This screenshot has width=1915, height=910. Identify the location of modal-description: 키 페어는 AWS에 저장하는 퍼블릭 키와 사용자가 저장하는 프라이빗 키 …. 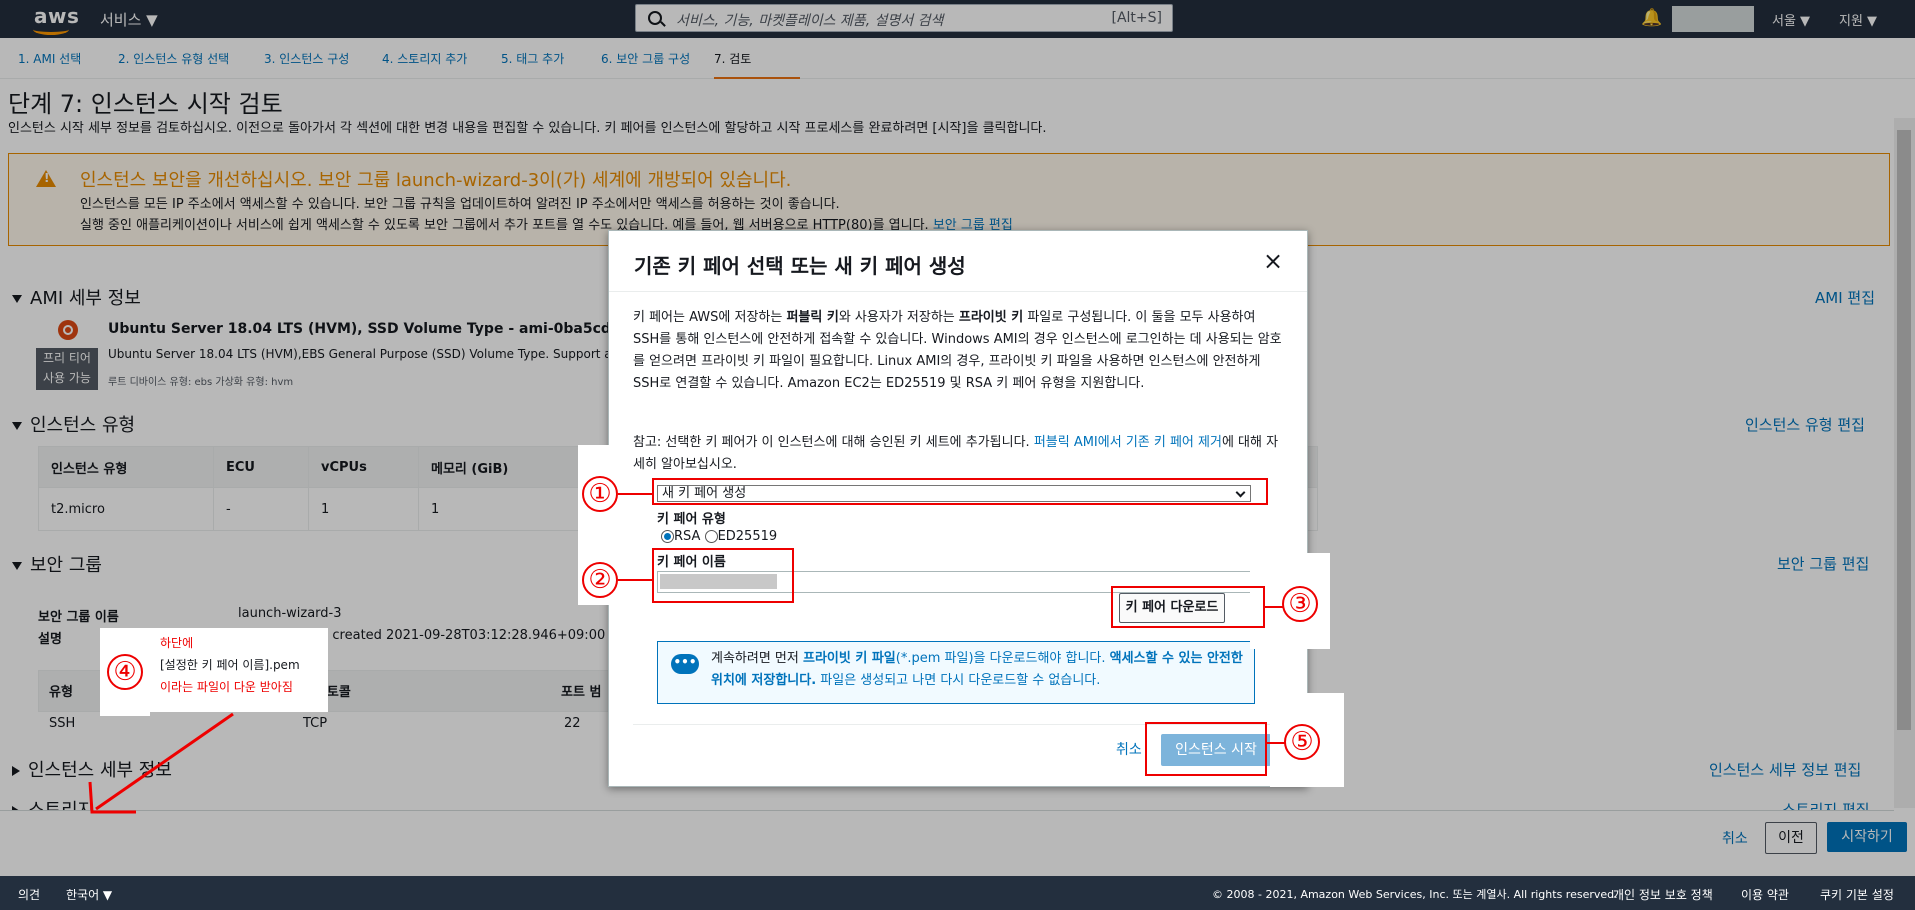
(958, 351).